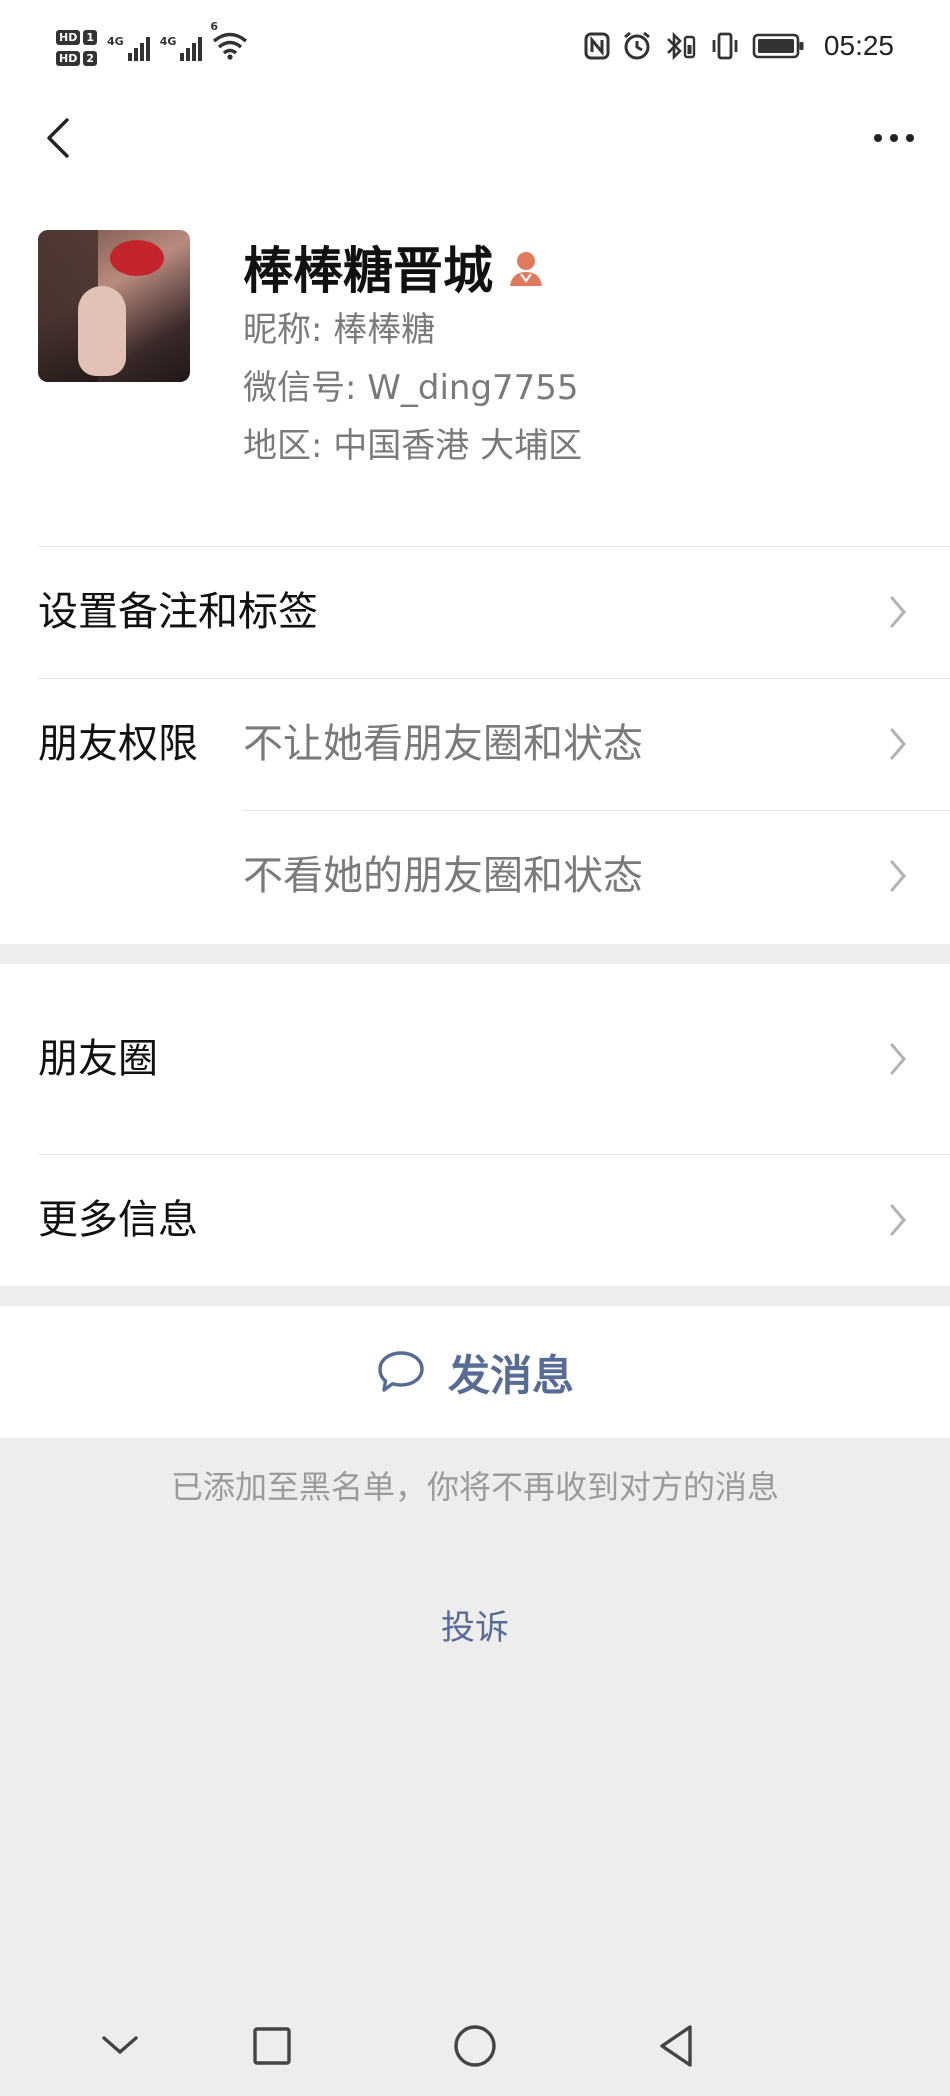  I want to click on hide-keyboard-button, so click(120, 2046).